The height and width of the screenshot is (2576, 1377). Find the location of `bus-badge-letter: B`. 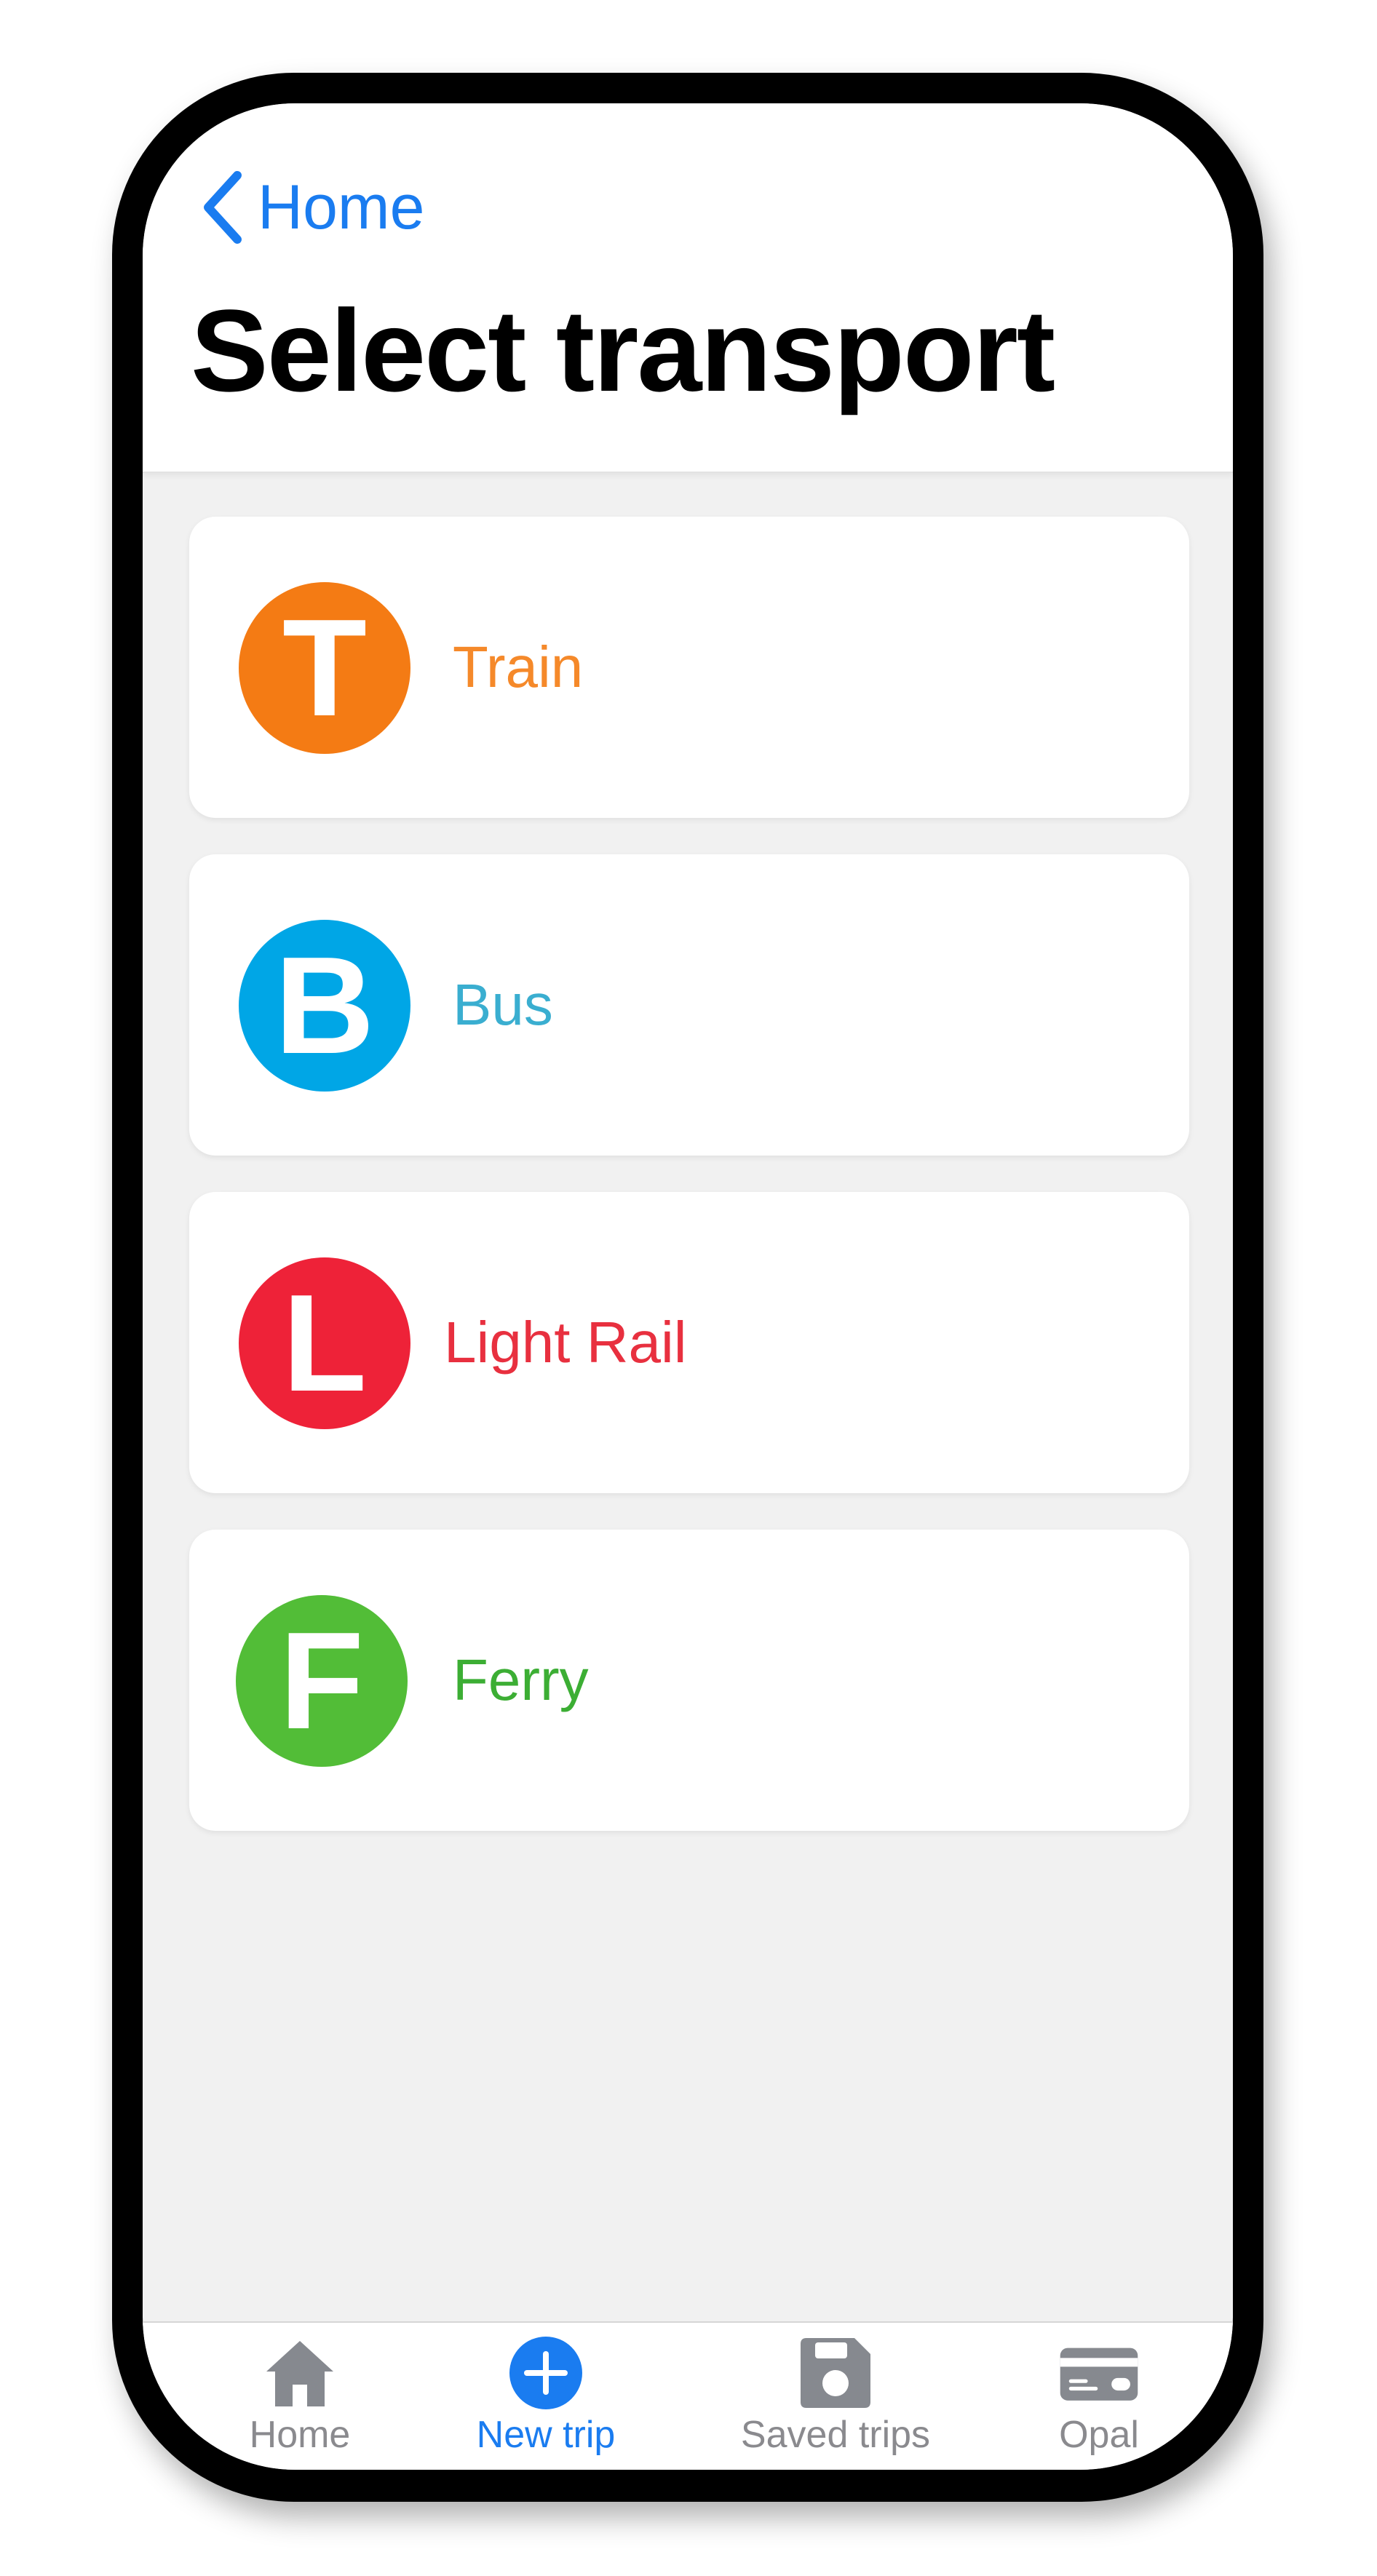

bus-badge-letter: B is located at coordinates (324, 1006).